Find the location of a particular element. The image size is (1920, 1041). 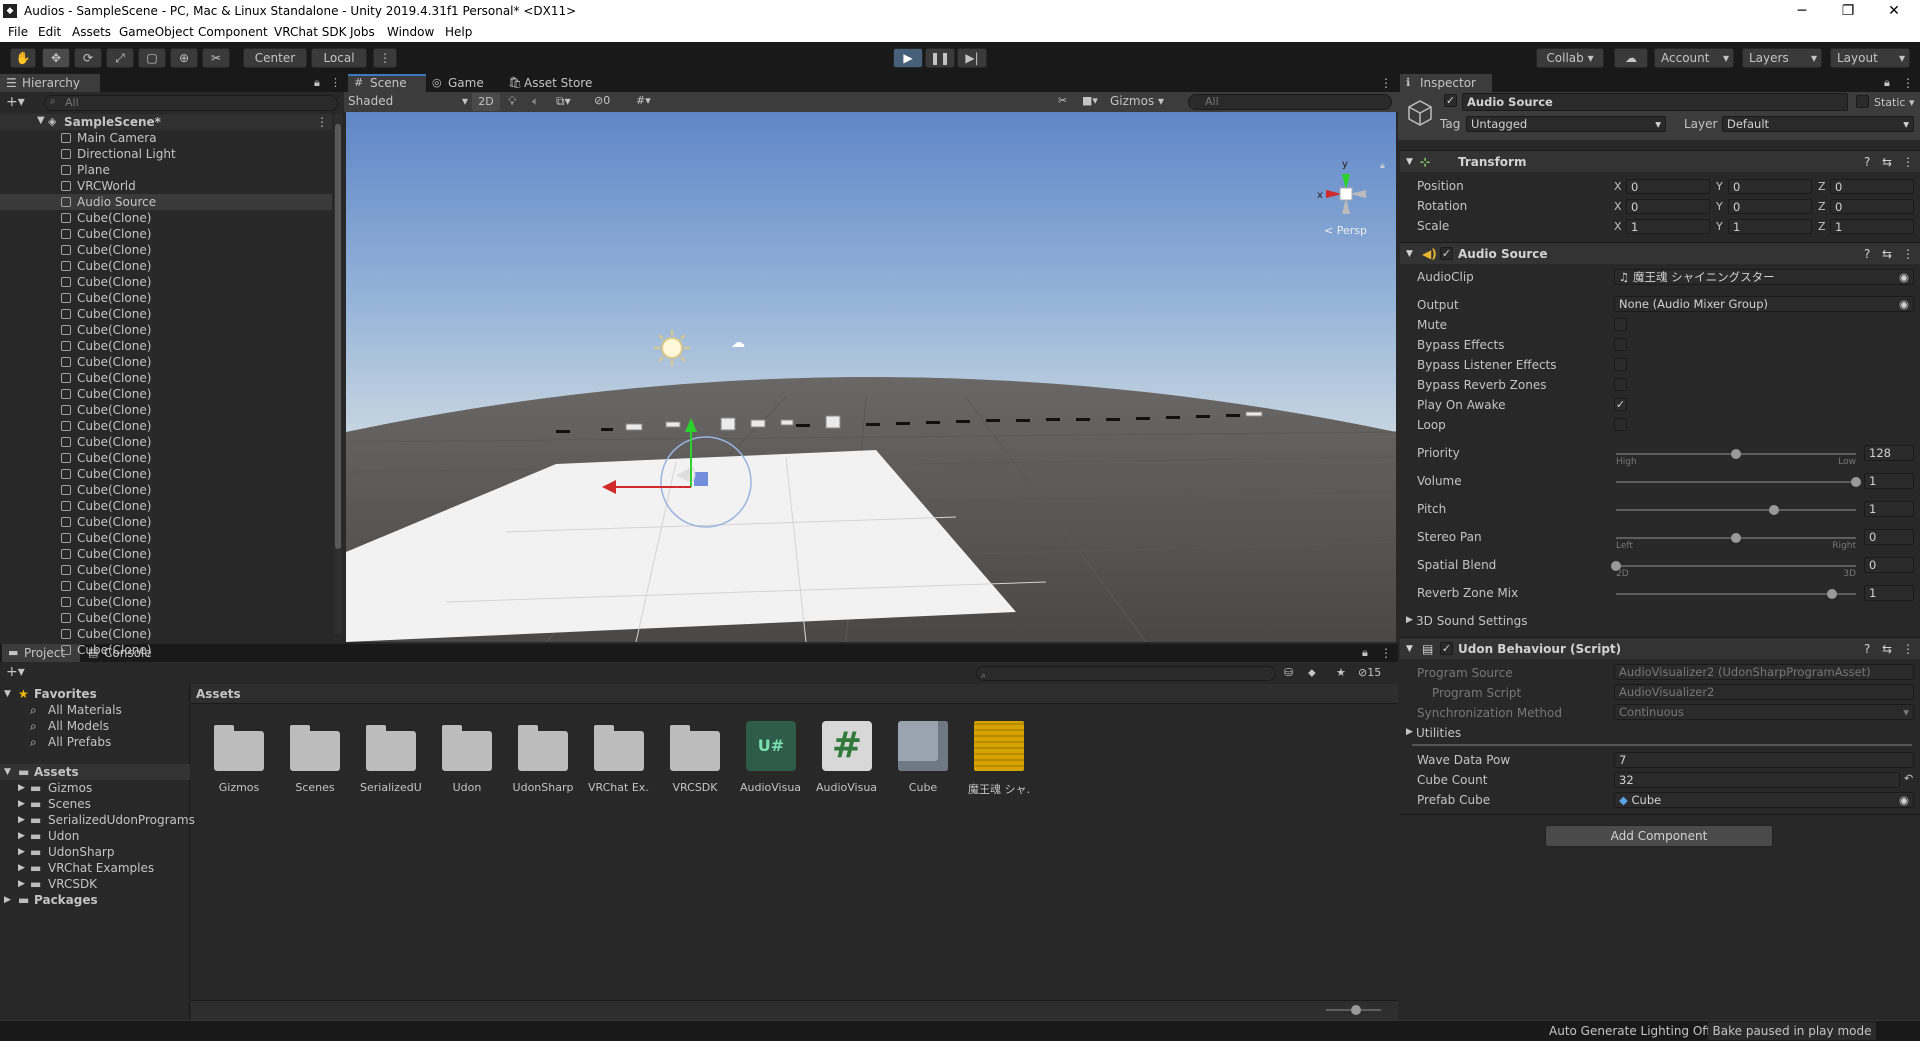

move-tool-icon: ✥ is located at coordinates (56, 58).